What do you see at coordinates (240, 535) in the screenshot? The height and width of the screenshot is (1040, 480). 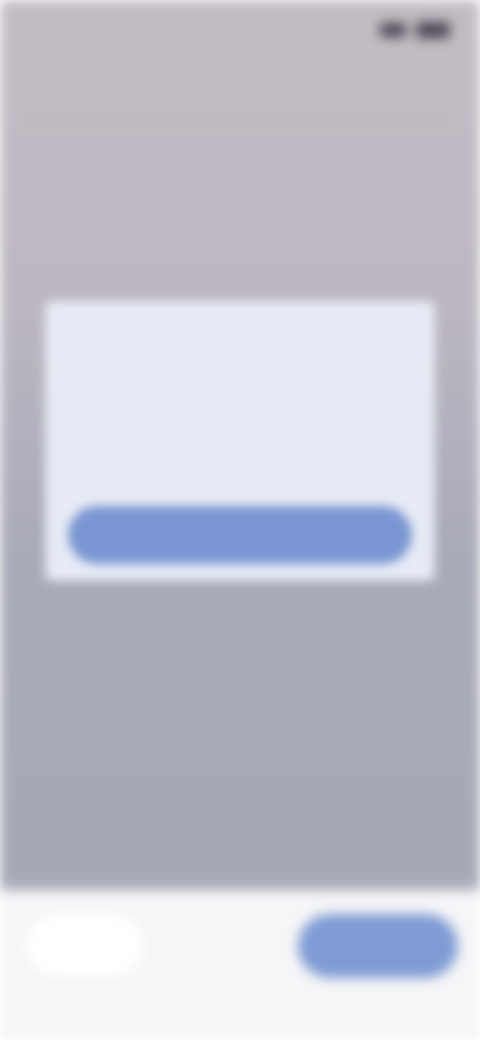 I see `dialog-confirm-button` at bounding box center [240, 535].